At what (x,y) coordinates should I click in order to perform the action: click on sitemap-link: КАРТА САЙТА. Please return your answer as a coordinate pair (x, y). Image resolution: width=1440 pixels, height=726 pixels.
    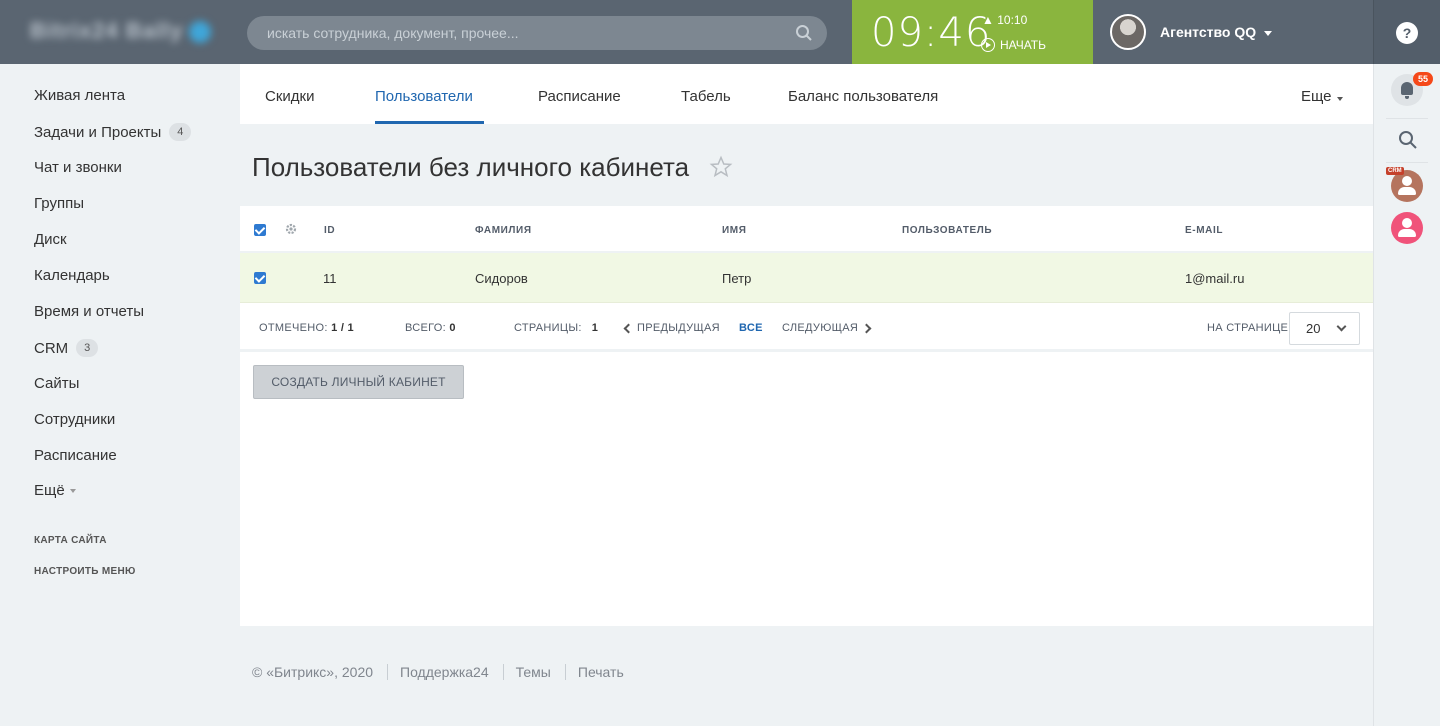
    Looking at the image, I should click on (70, 540).